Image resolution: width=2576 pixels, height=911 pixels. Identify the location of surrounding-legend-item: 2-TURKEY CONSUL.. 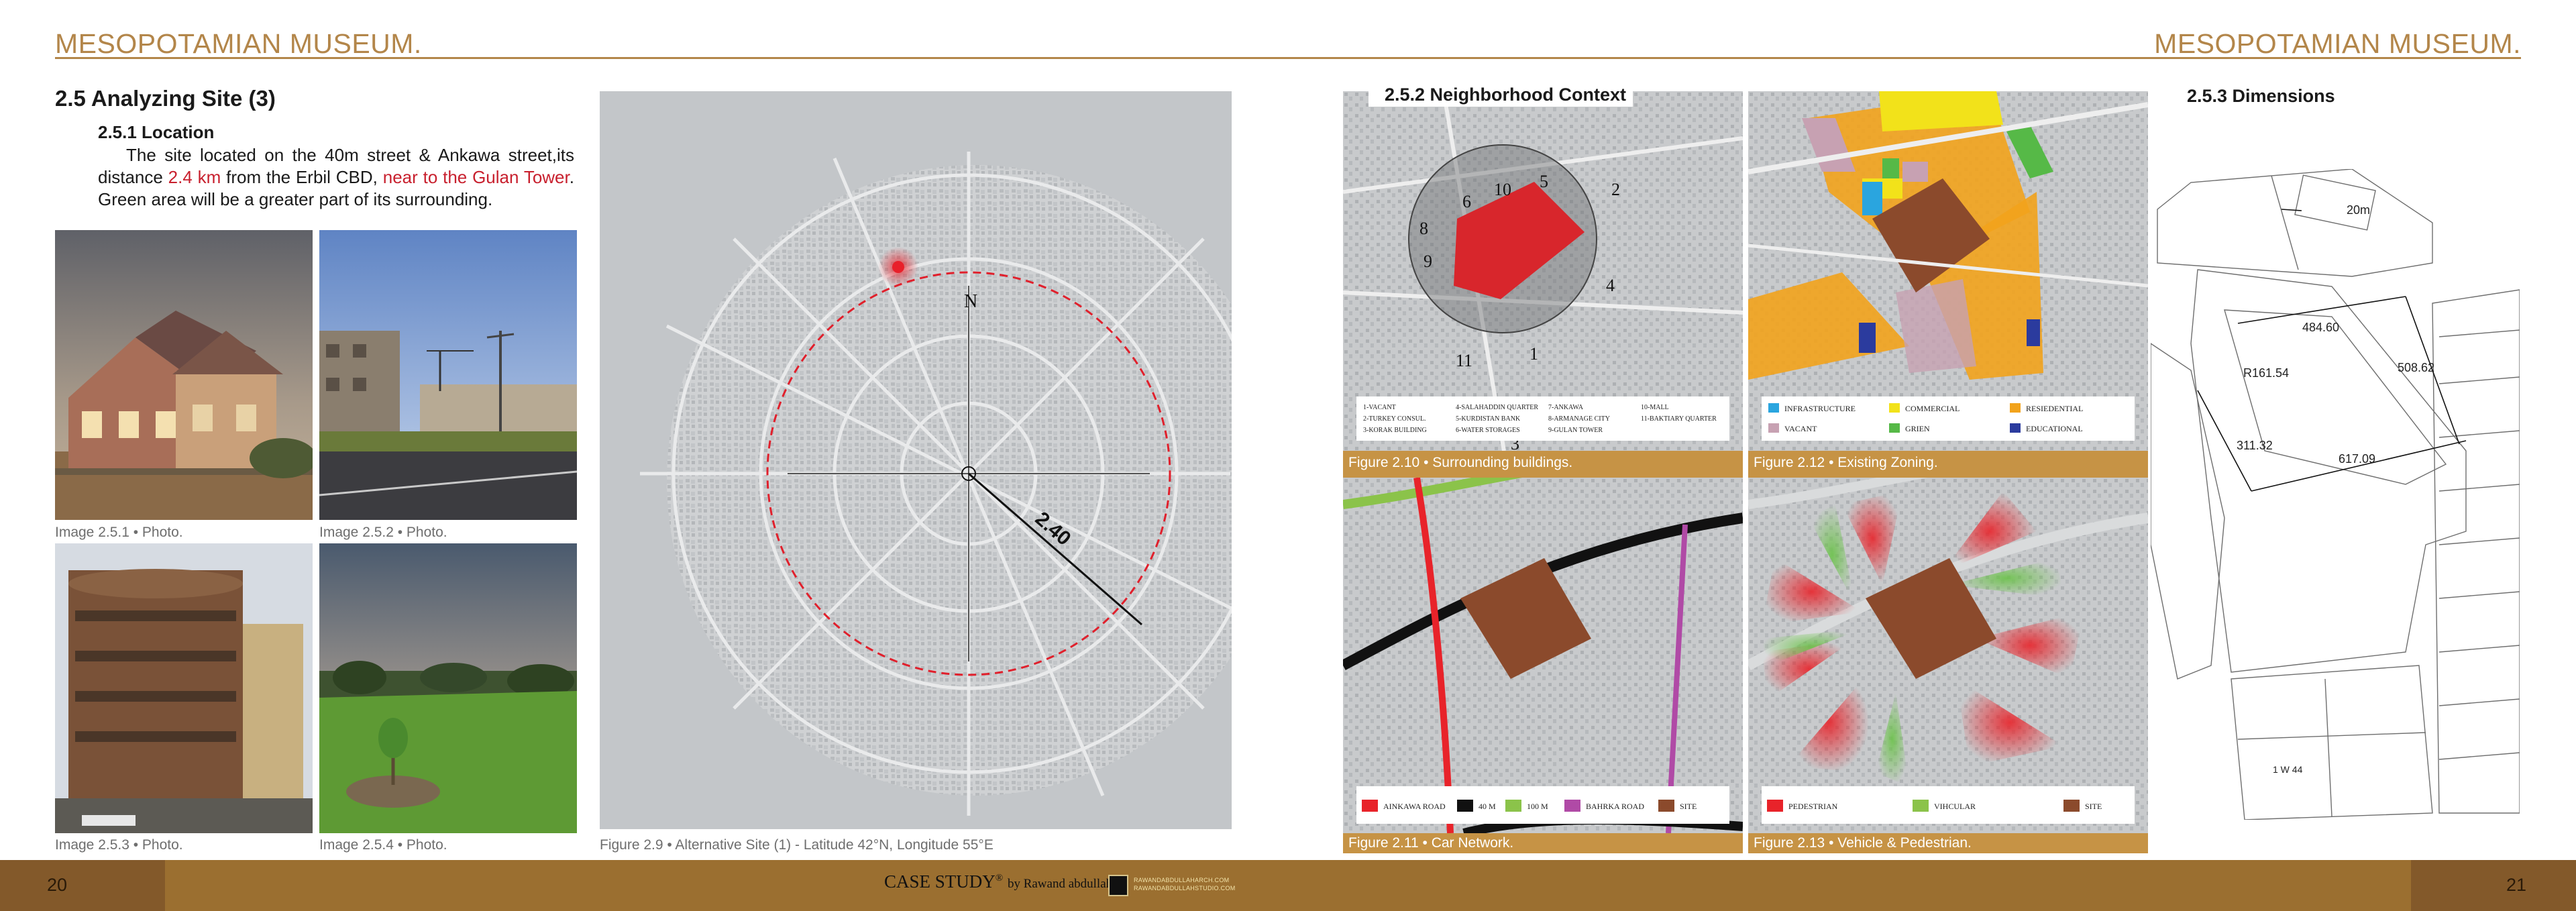
(1394, 419).